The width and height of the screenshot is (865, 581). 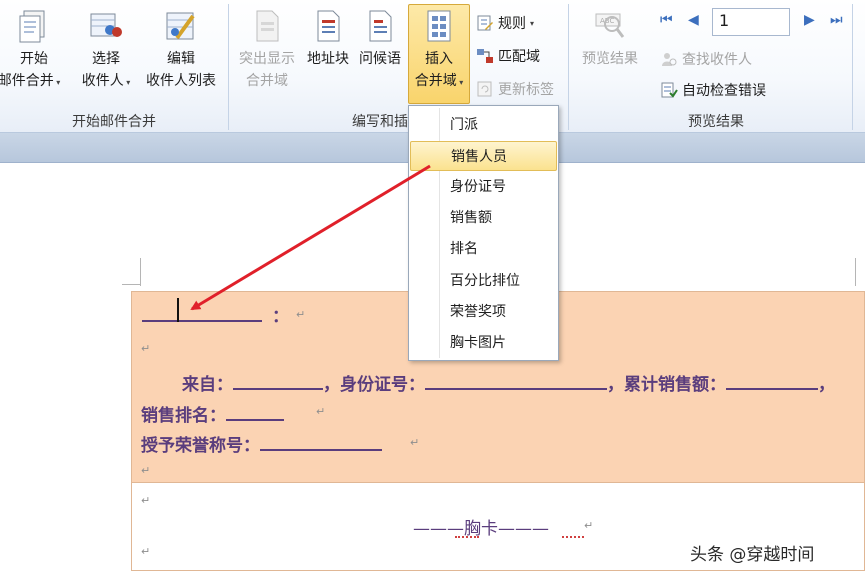 I want to click on arrow-line, so click(x=310, y=237).